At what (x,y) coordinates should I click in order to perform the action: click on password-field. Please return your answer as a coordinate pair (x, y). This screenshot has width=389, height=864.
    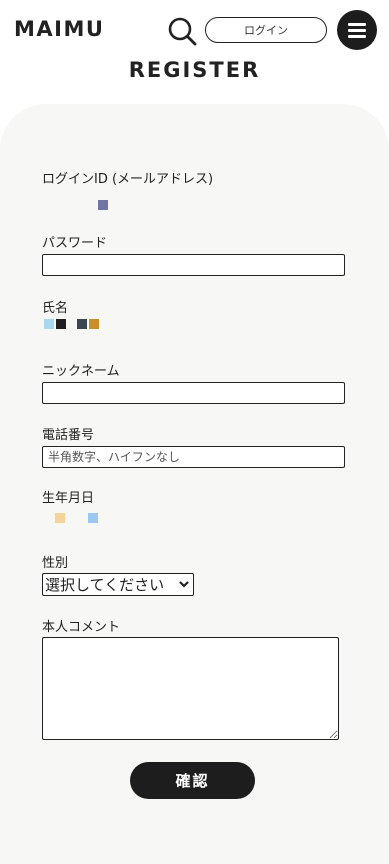
    Looking at the image, I should click on (193, 265).